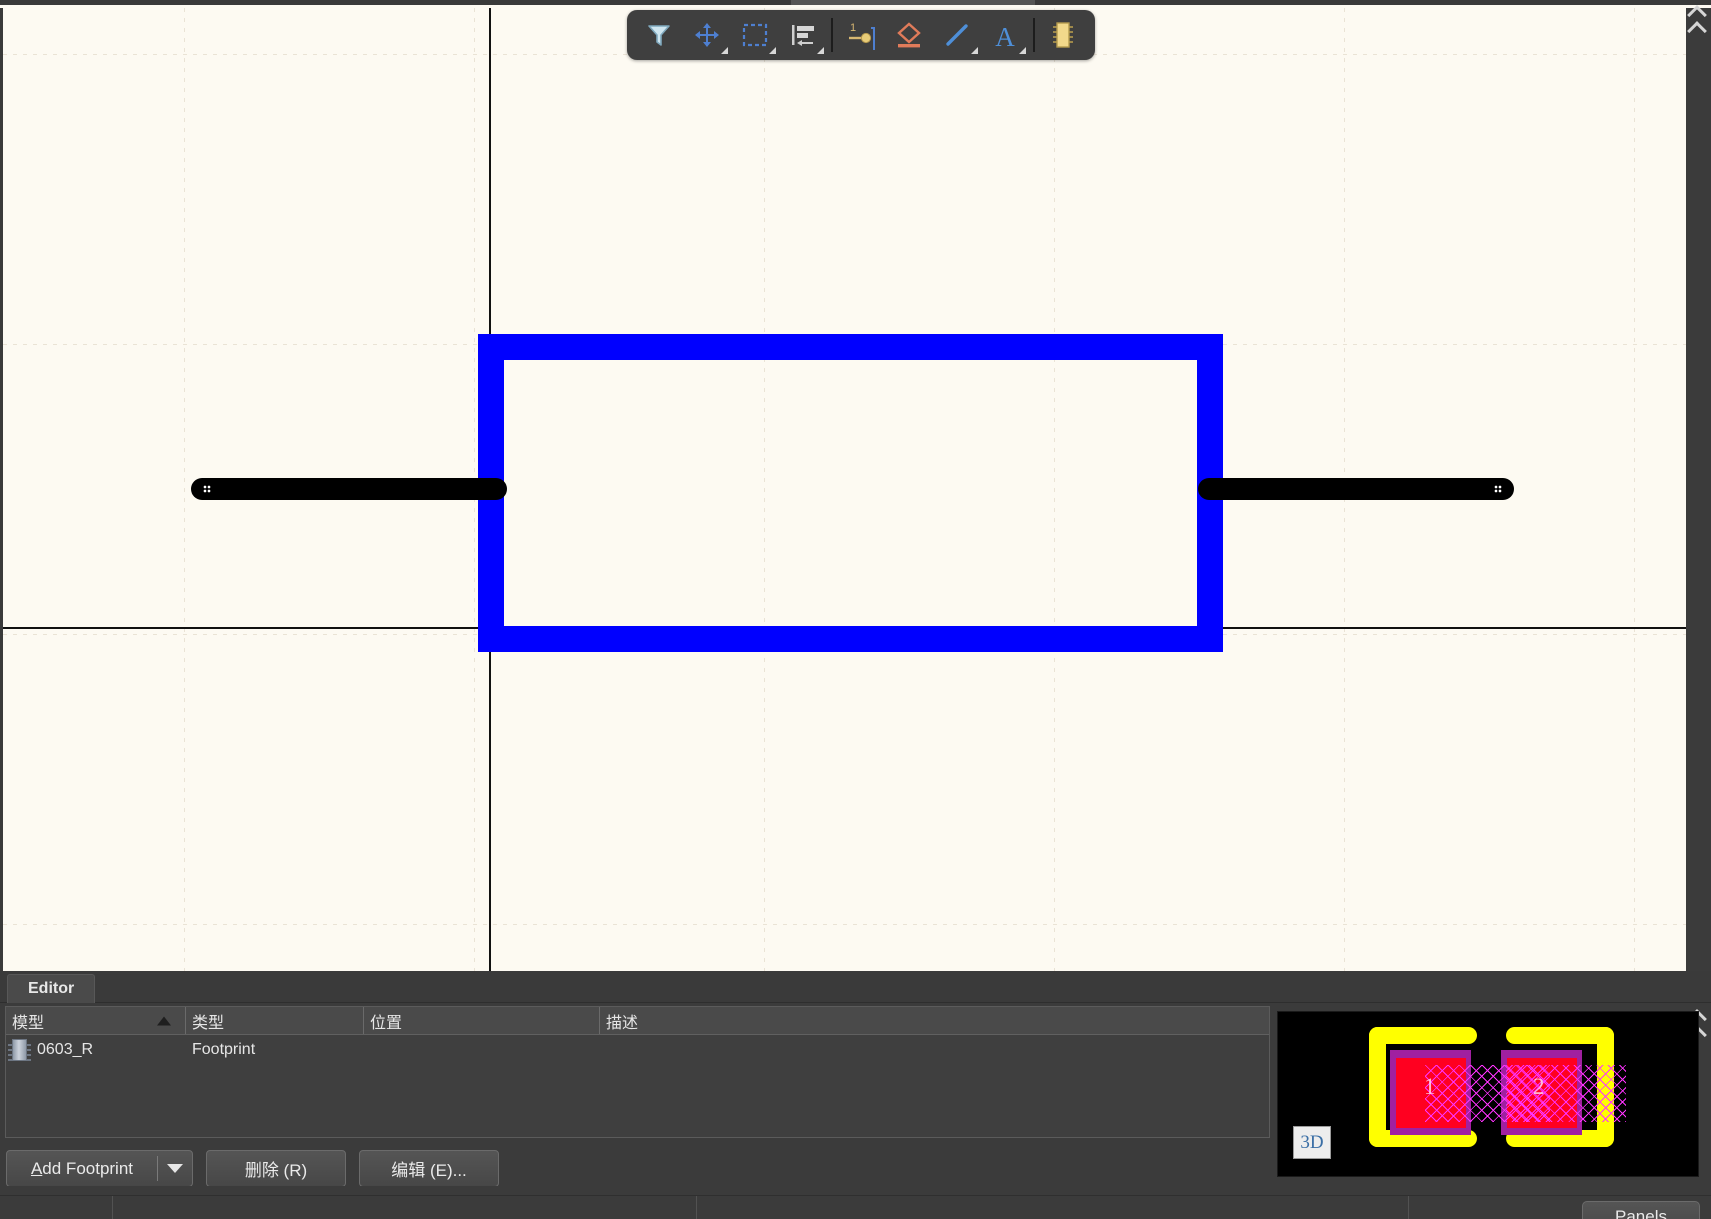 This screenshot has height=1219, width=1711. Describe the element at coordinates (19, 1050) in the screenshot. I see `footprint-chip-icon` at that location.